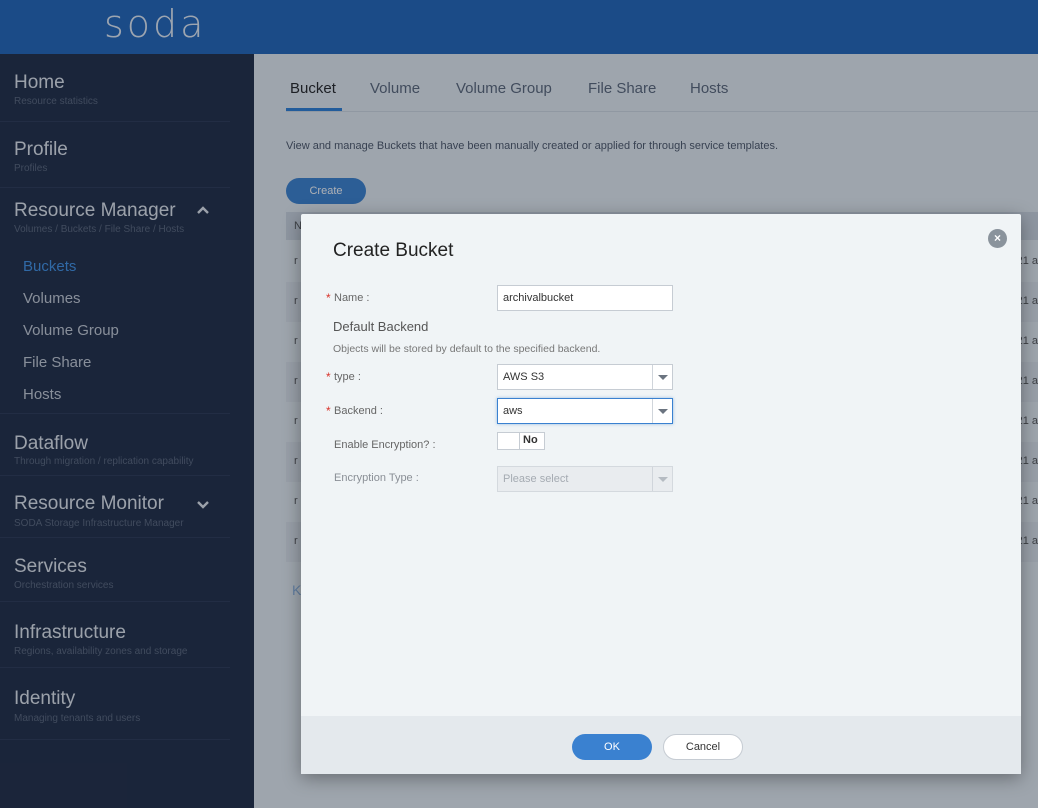 The image size is (1038, 808). What do you see at coordinates (585, 298) in the screenshot?
I see `bucket-name-input: archivalbucket` at bounding box center [585, 298].